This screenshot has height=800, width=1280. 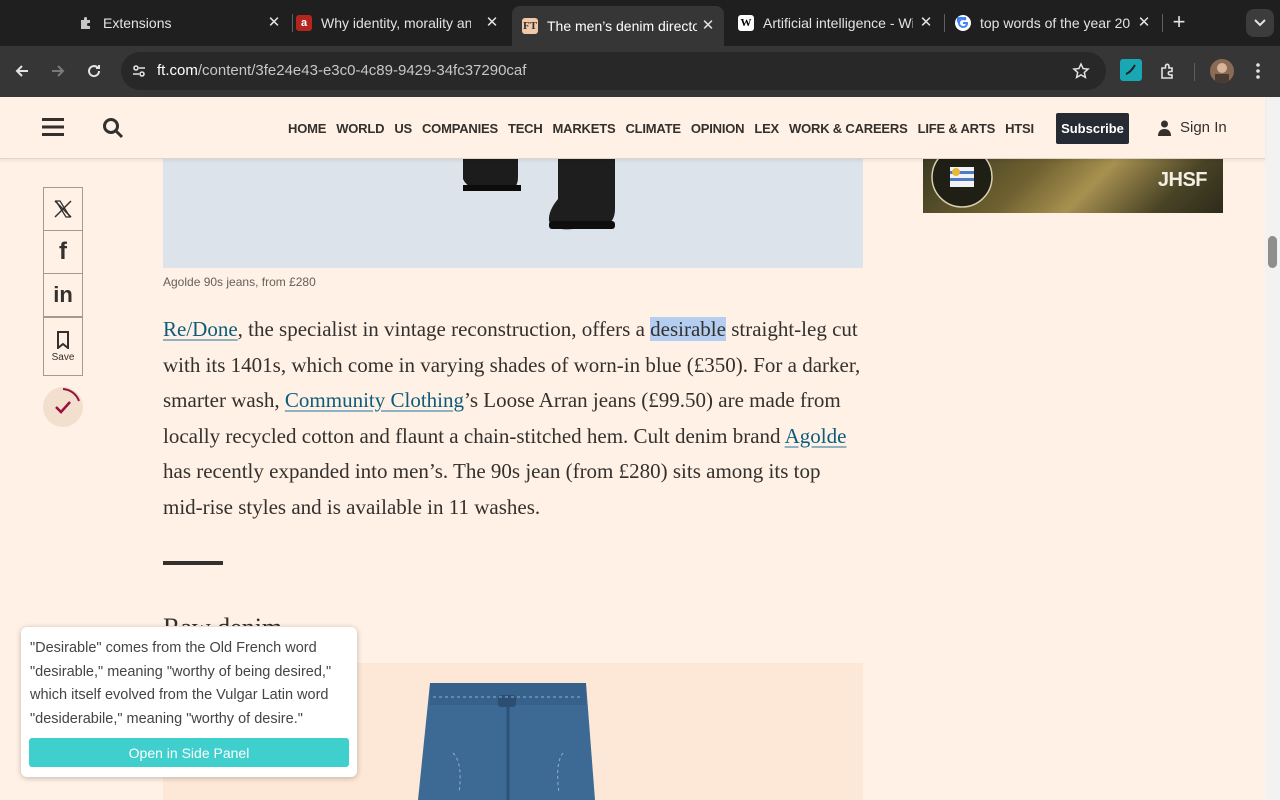 I want to click on bookmark-star-icon, so click(x=1081, y=70).